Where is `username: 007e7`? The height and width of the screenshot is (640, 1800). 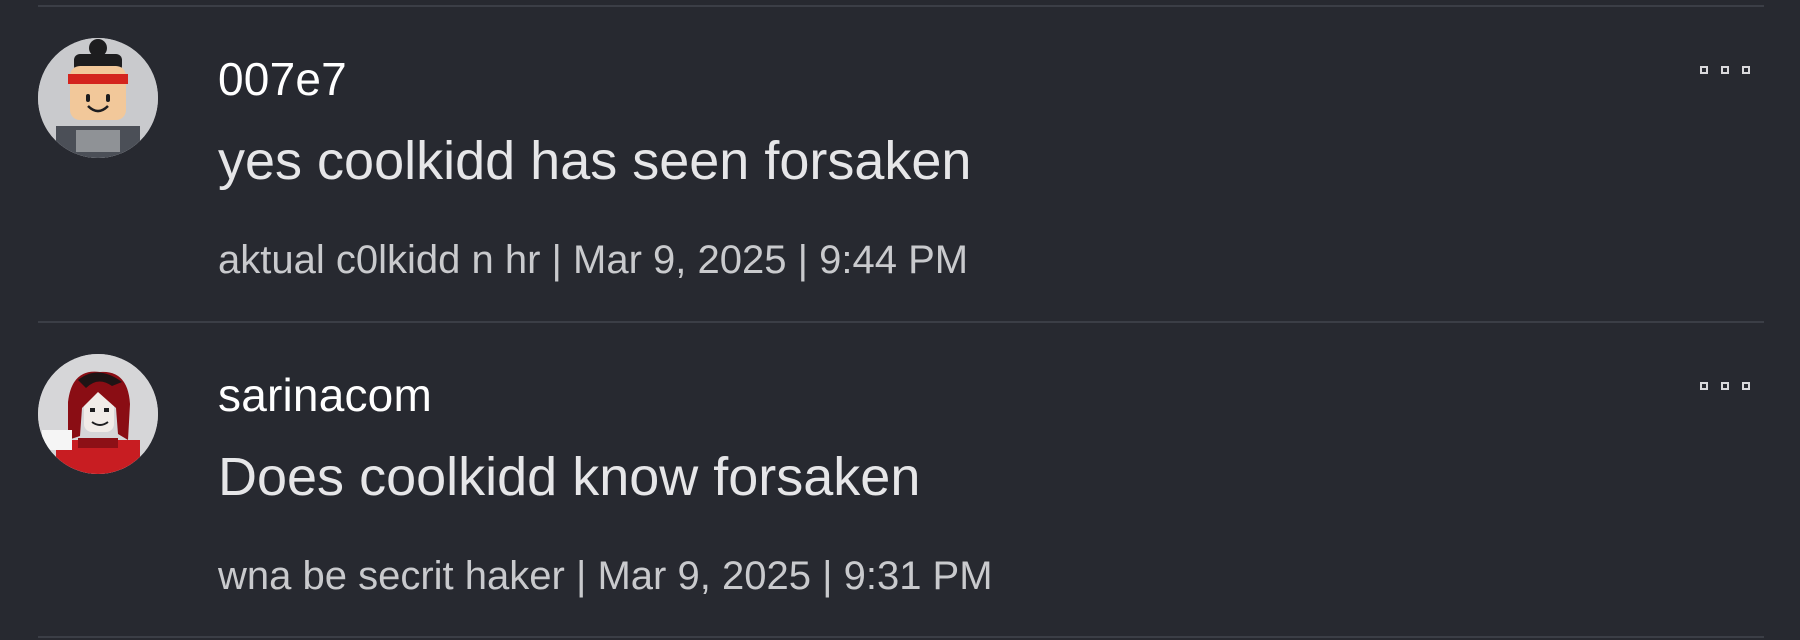 username: 007e7 is located at coordinates (282, 79).